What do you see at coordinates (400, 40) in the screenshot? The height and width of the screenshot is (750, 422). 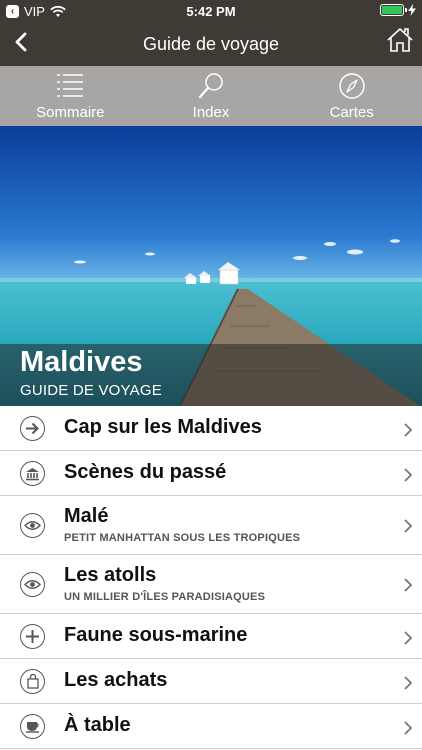 I see `home-icon` at bounding box center [400, 40].